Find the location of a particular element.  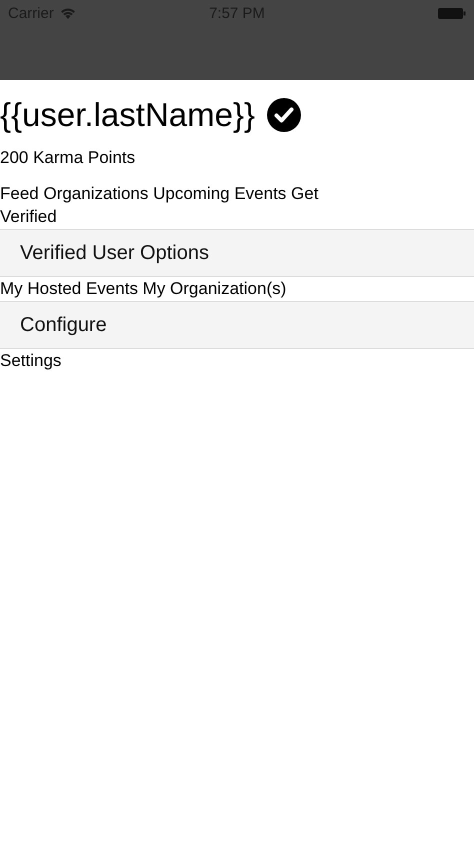

section-links: Settings is located at coordinates (237, 360).